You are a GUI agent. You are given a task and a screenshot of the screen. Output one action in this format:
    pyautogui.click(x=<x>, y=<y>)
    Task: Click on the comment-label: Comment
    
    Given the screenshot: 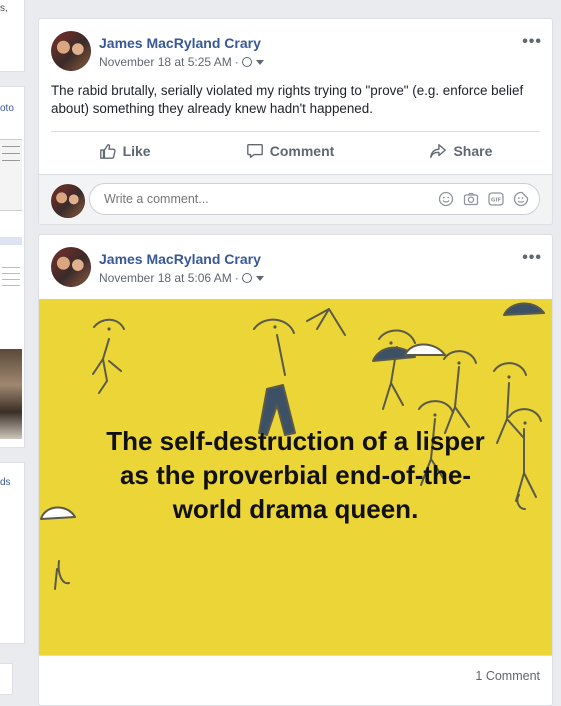 What is the action you would take?
    pyautogui.click(x=302, y=151)
    